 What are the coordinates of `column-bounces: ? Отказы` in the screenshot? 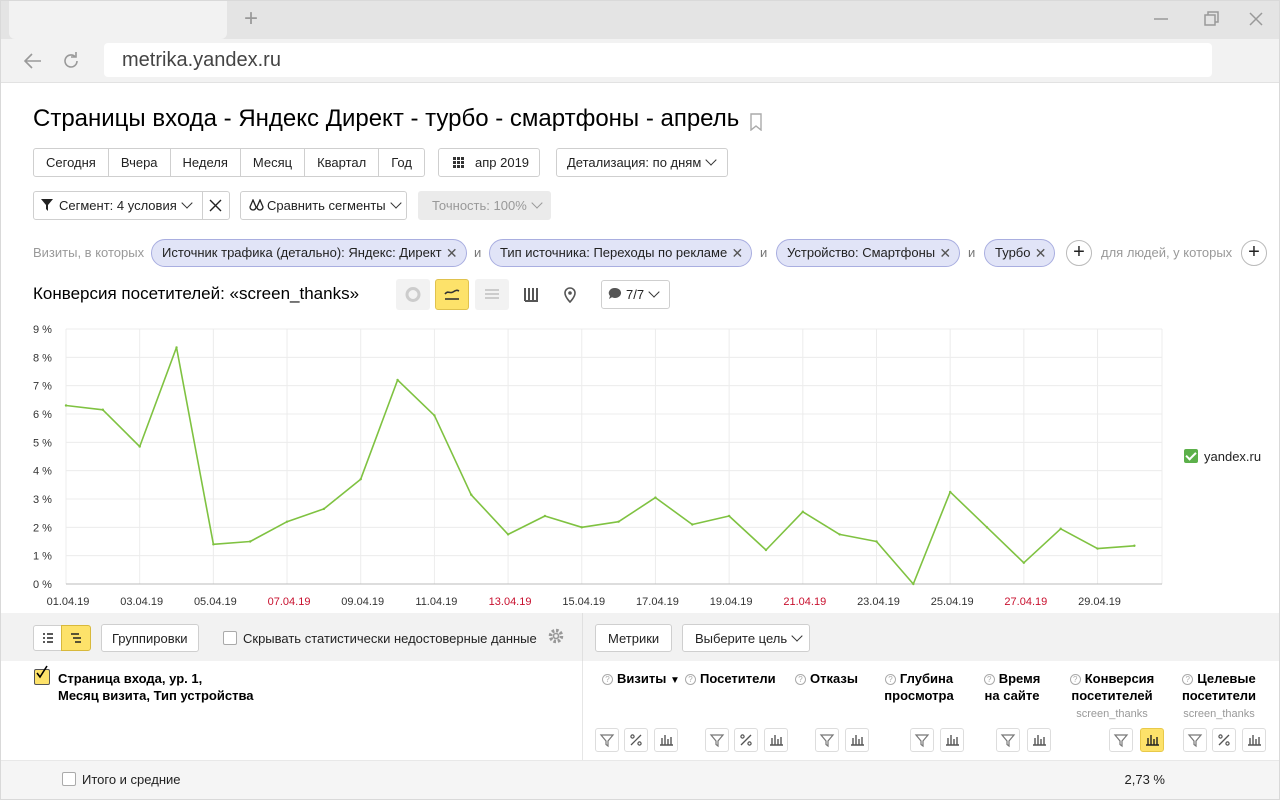 It's located at (826, 678).